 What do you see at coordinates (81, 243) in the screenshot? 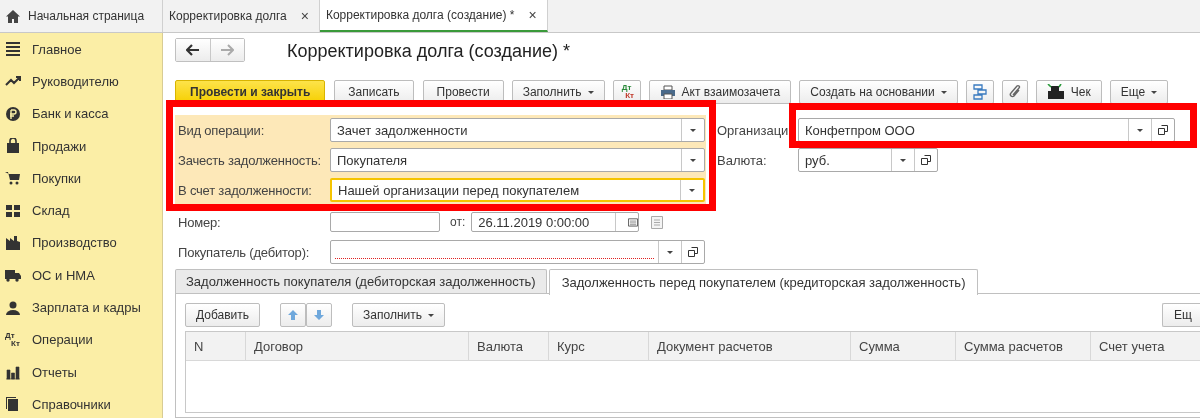
I see `sidebar-item: Производство` at bounding box center [81, 243].